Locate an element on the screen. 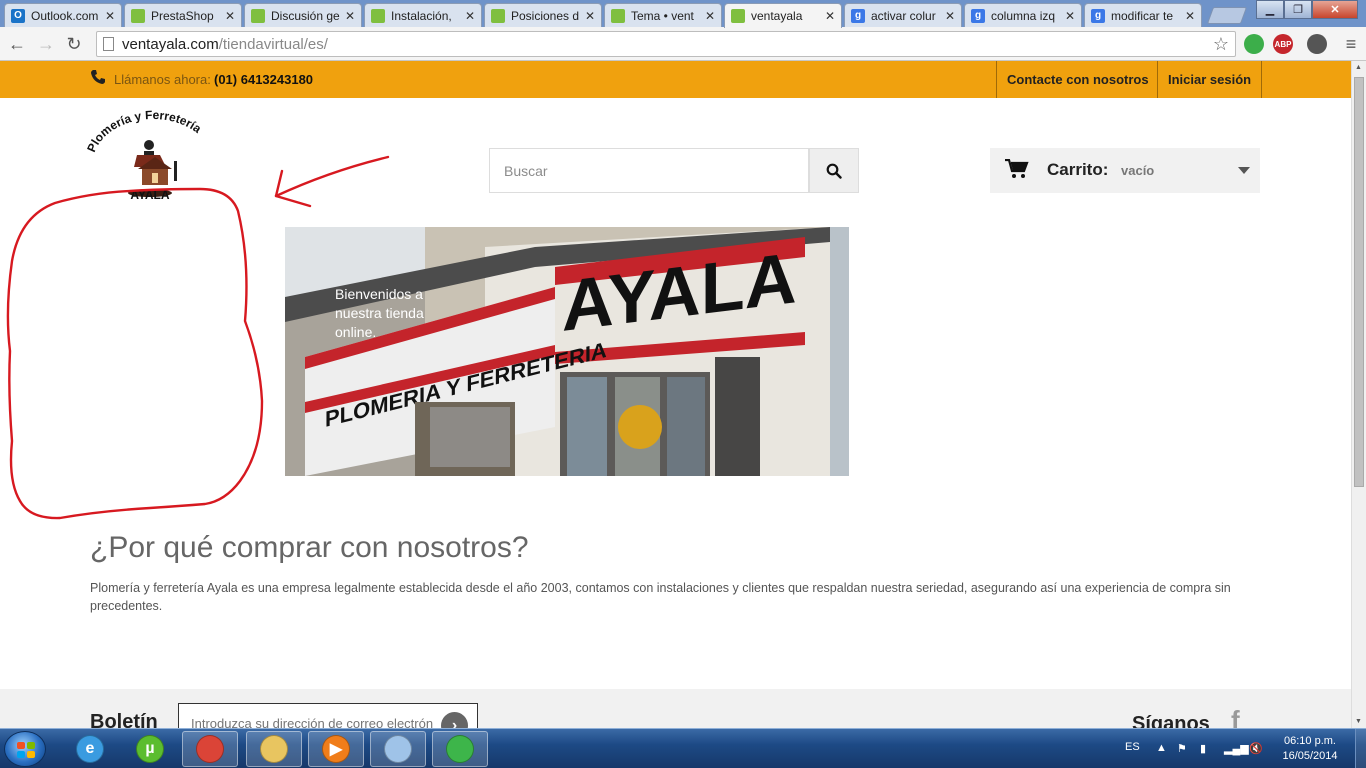 The height and width of the screenshot is (768, 1366). browser-tab: PrestaShop ✕ is located at coordinates (183, 15).